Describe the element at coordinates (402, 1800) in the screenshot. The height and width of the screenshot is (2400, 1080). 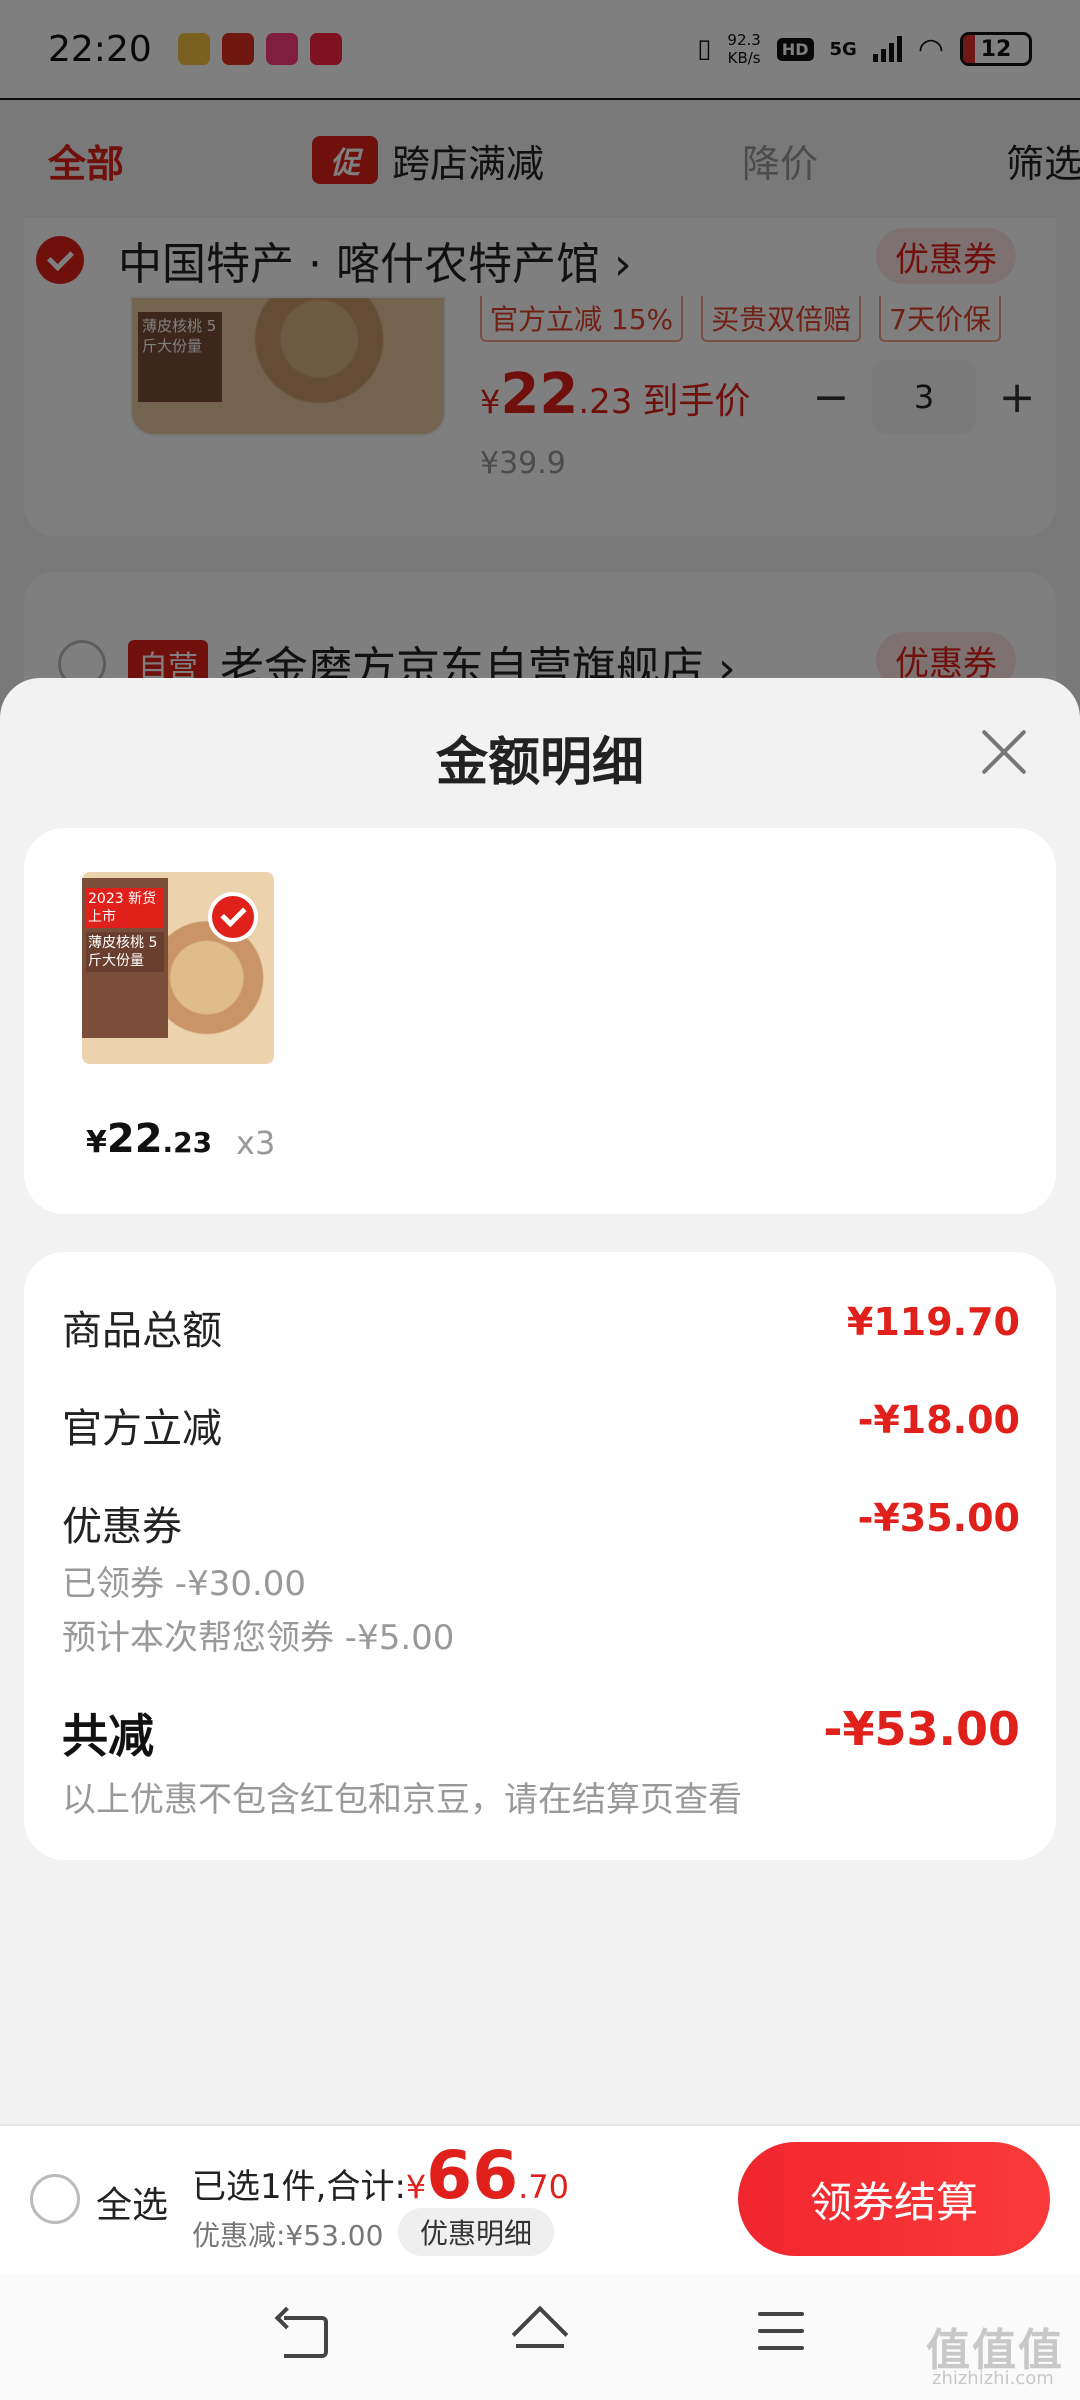
I see `discount-note: 以上优惠不包含红包和京豆，请在结算页查看` at that location.